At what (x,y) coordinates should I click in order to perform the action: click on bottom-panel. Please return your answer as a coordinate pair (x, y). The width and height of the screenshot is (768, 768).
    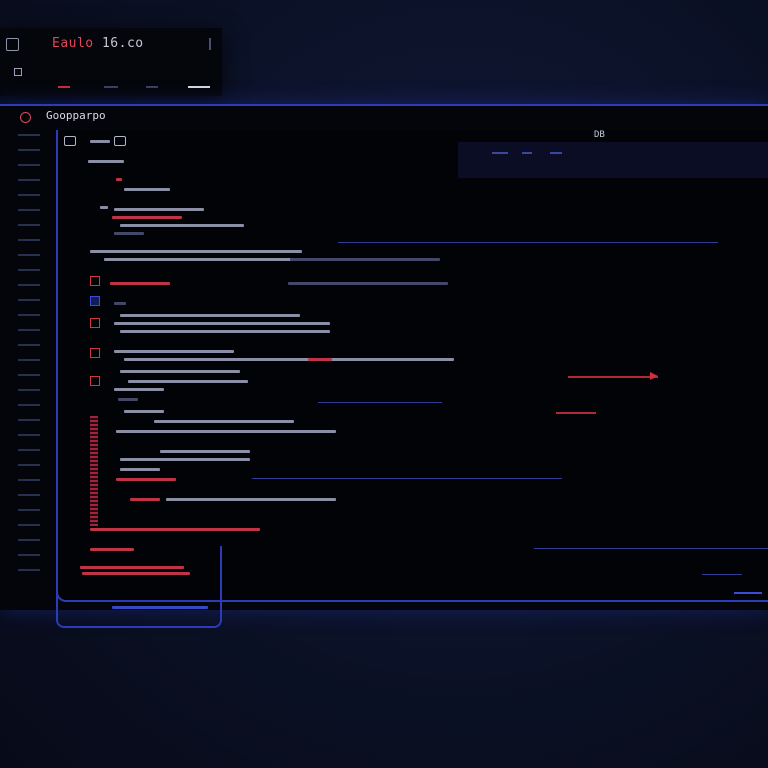
    Looking at the image, I should click on (139, 587).